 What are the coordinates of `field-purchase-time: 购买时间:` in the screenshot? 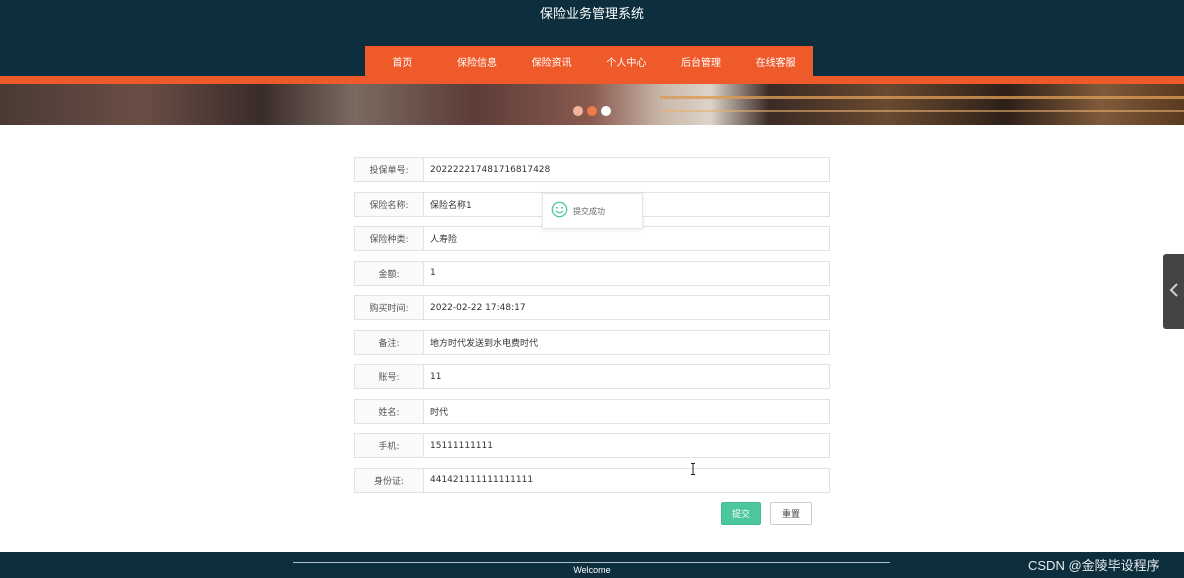 It's located at (592, 307).